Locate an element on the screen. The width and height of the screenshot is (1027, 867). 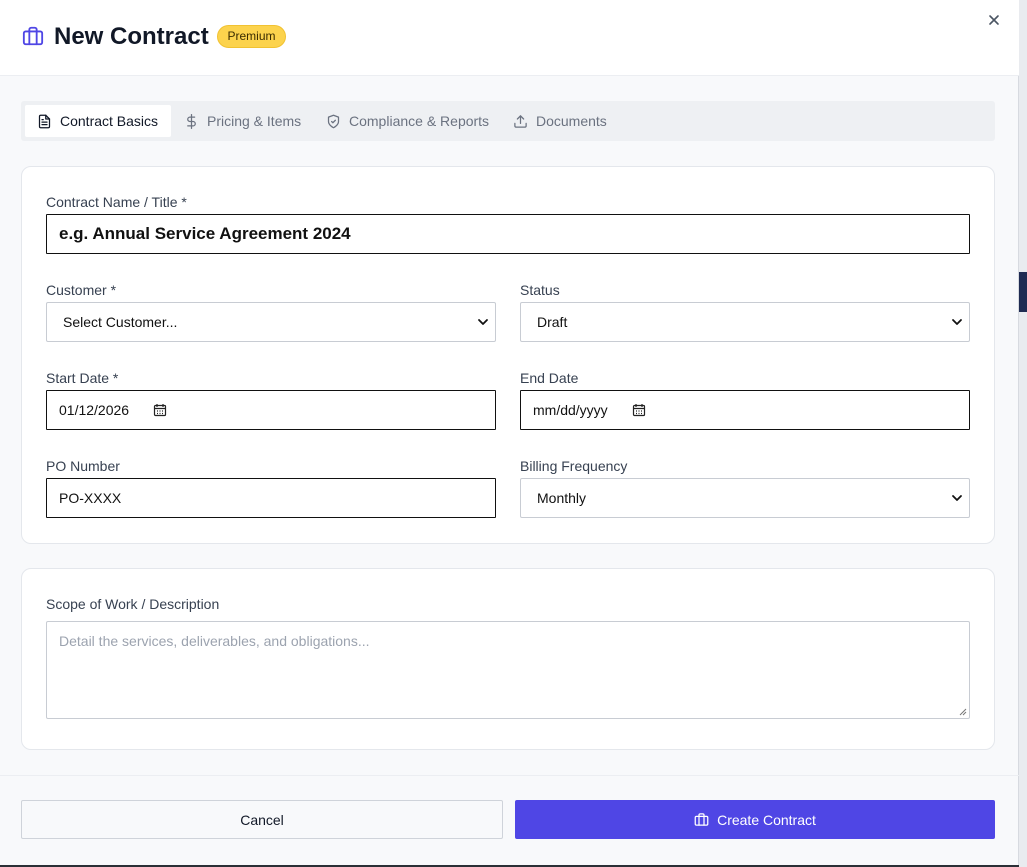
cancel-button: Cancel is located at coordinates (262, 819).